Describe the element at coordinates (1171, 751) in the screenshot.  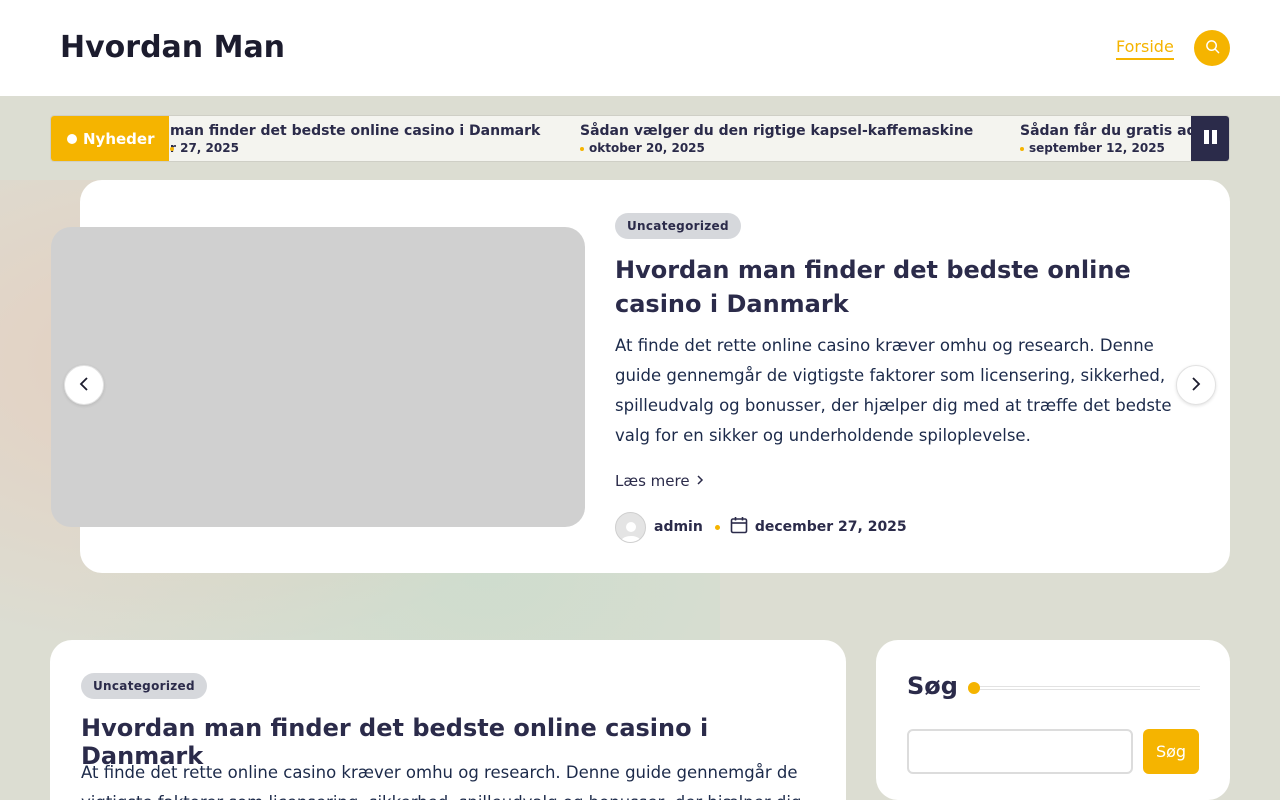
I see `search-submit-button: Søg` at that location.